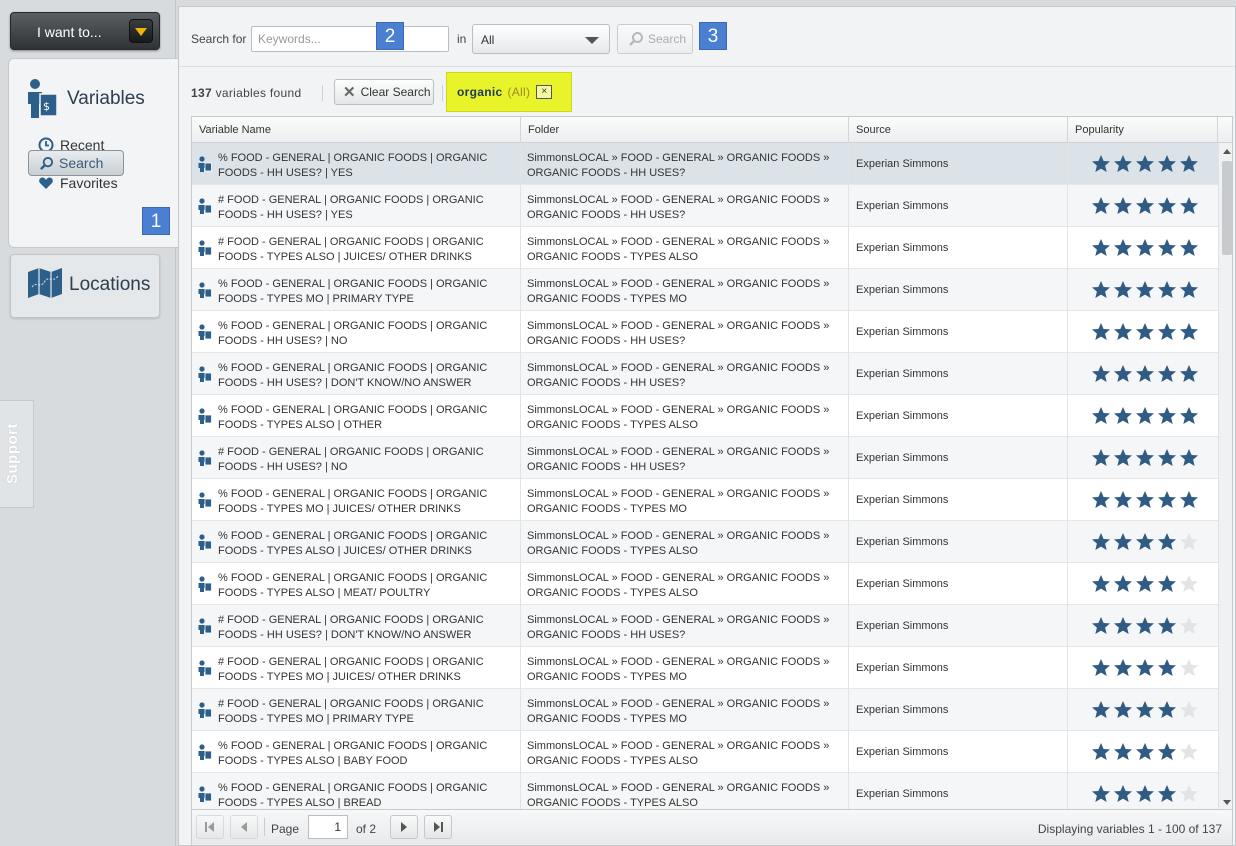 This screenshot has width=1236, height=846. I want to click on last-page-button, so click(438, 827).